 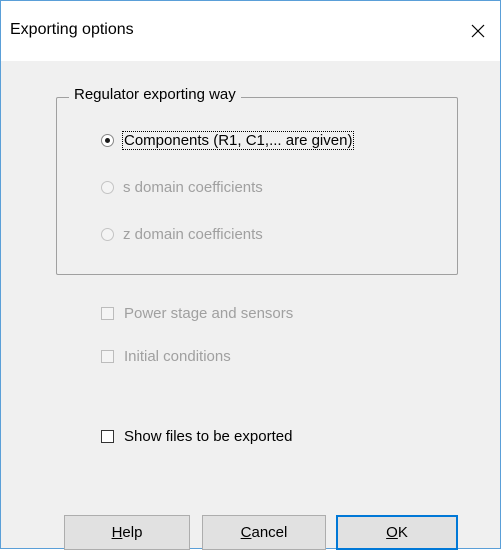 I want to click on radio-z-domain: z domain coefficients, so click(x=182, y=234).